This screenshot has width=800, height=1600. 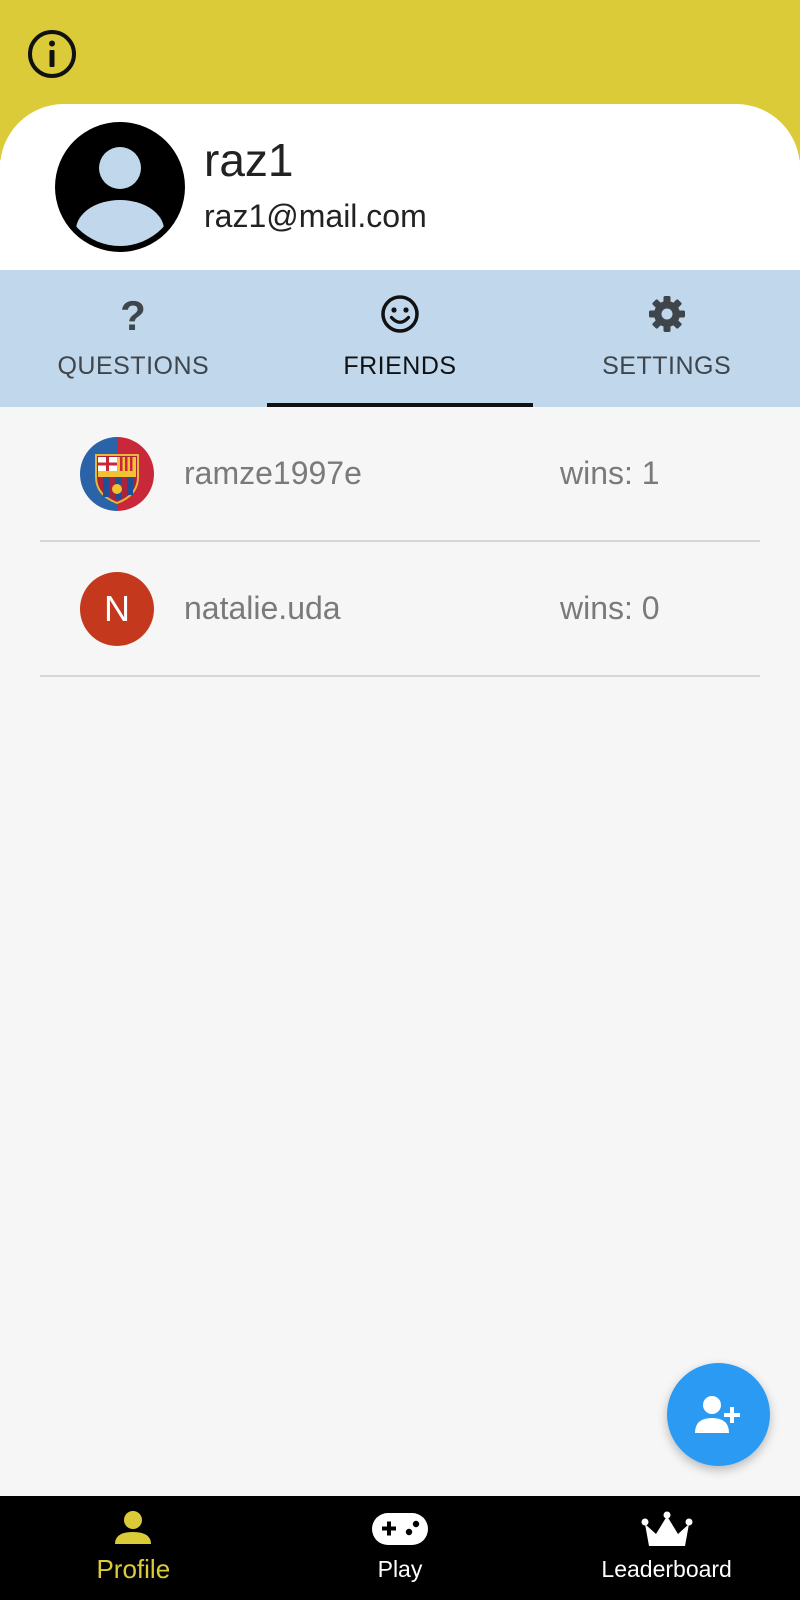 What do you see at coordinates (400, 1569) in the screenshot?
I see `nav-label-play: Play` at bounding box center [400, 1569].